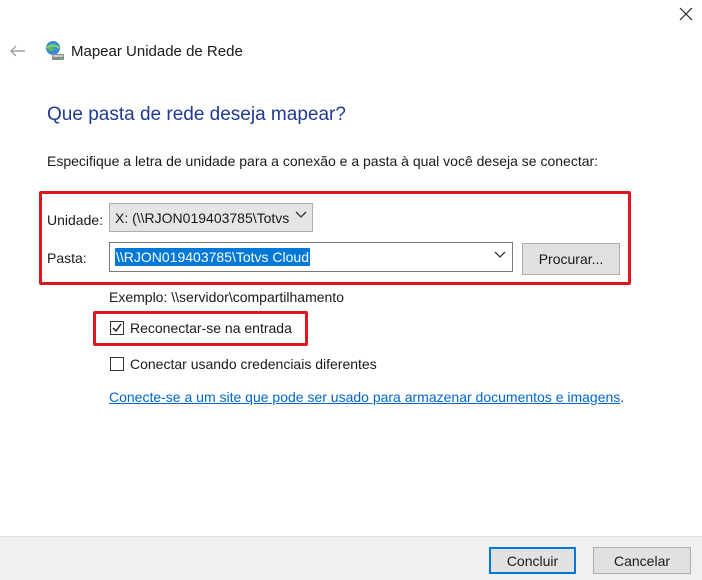 Image resolution: width=702 pixels, height=580 pixels. I want to click on cancel-button: Cancelar, so click(642, 560).